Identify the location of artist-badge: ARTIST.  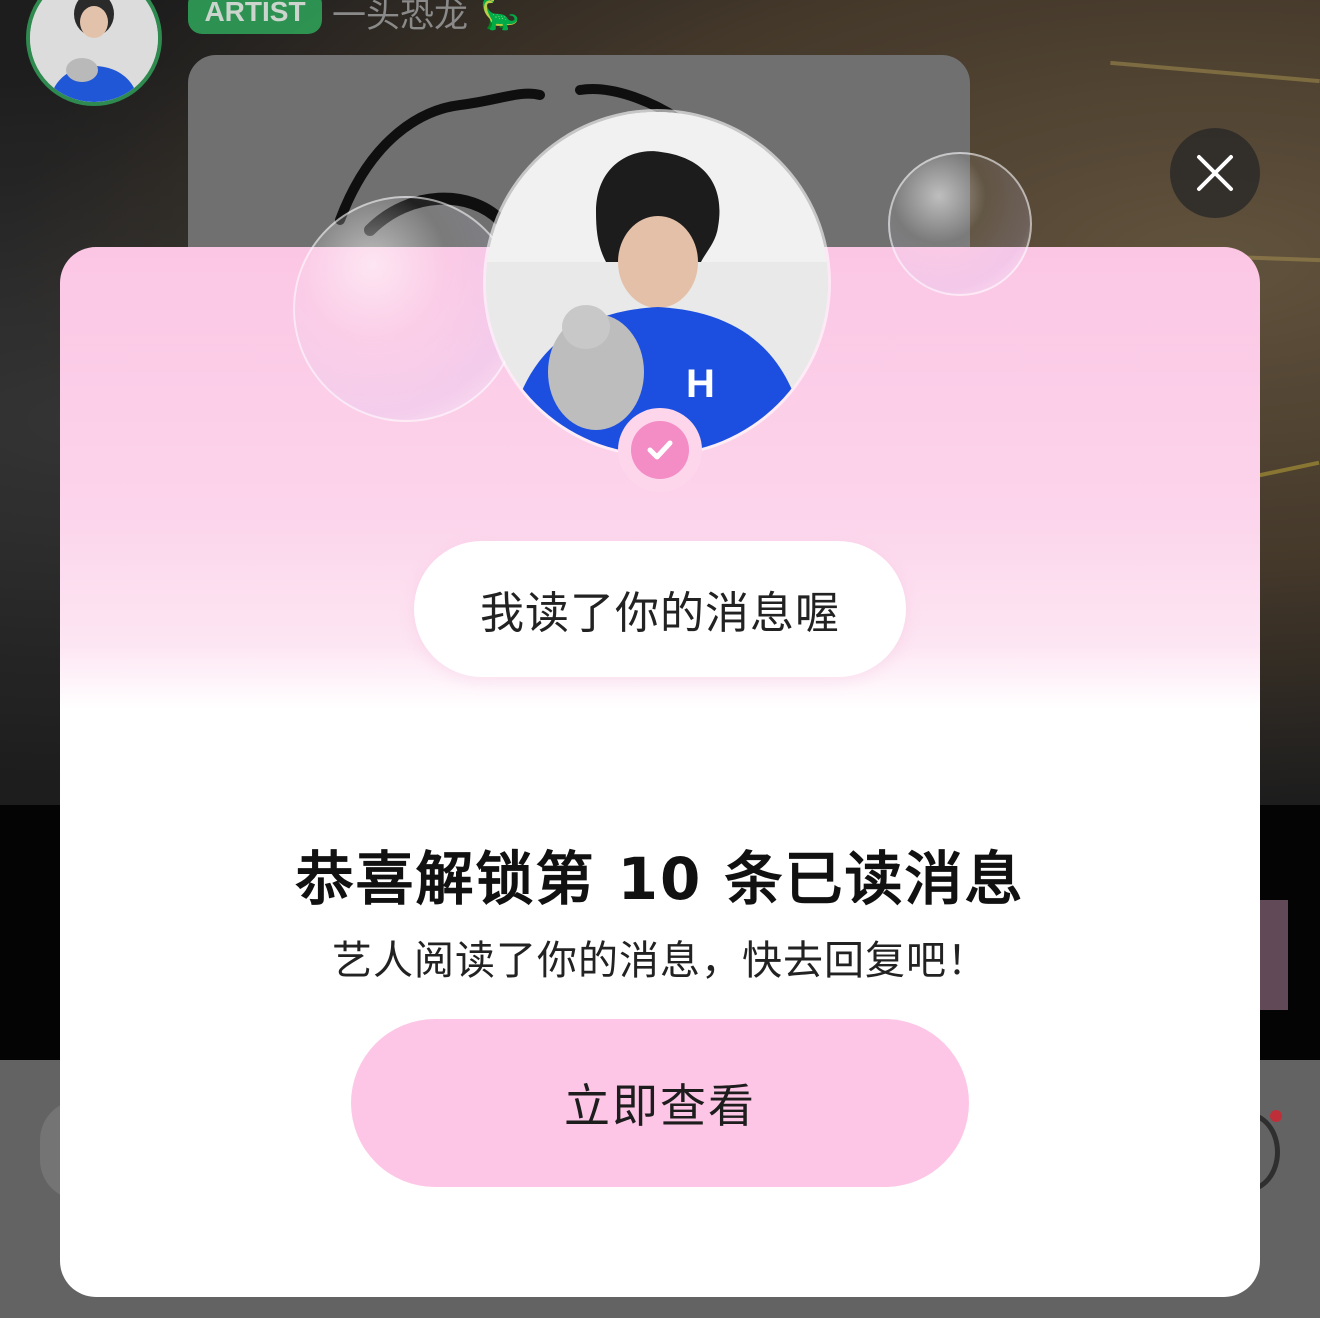
(255, 17).